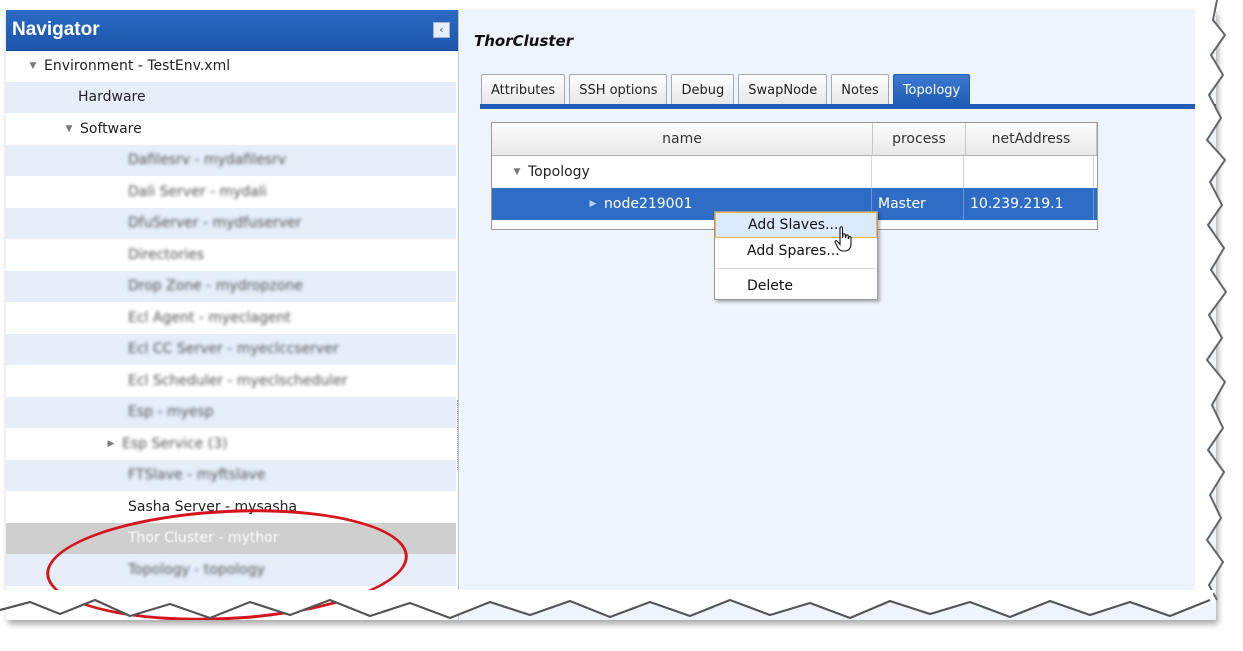 Image resolution: width=1243 pixels, height=651 pixels. What do you see at coordinates (231, 129) in the screenshot?
I see `tree-item-software: ▼ Software` at bounding box center [231, 129].